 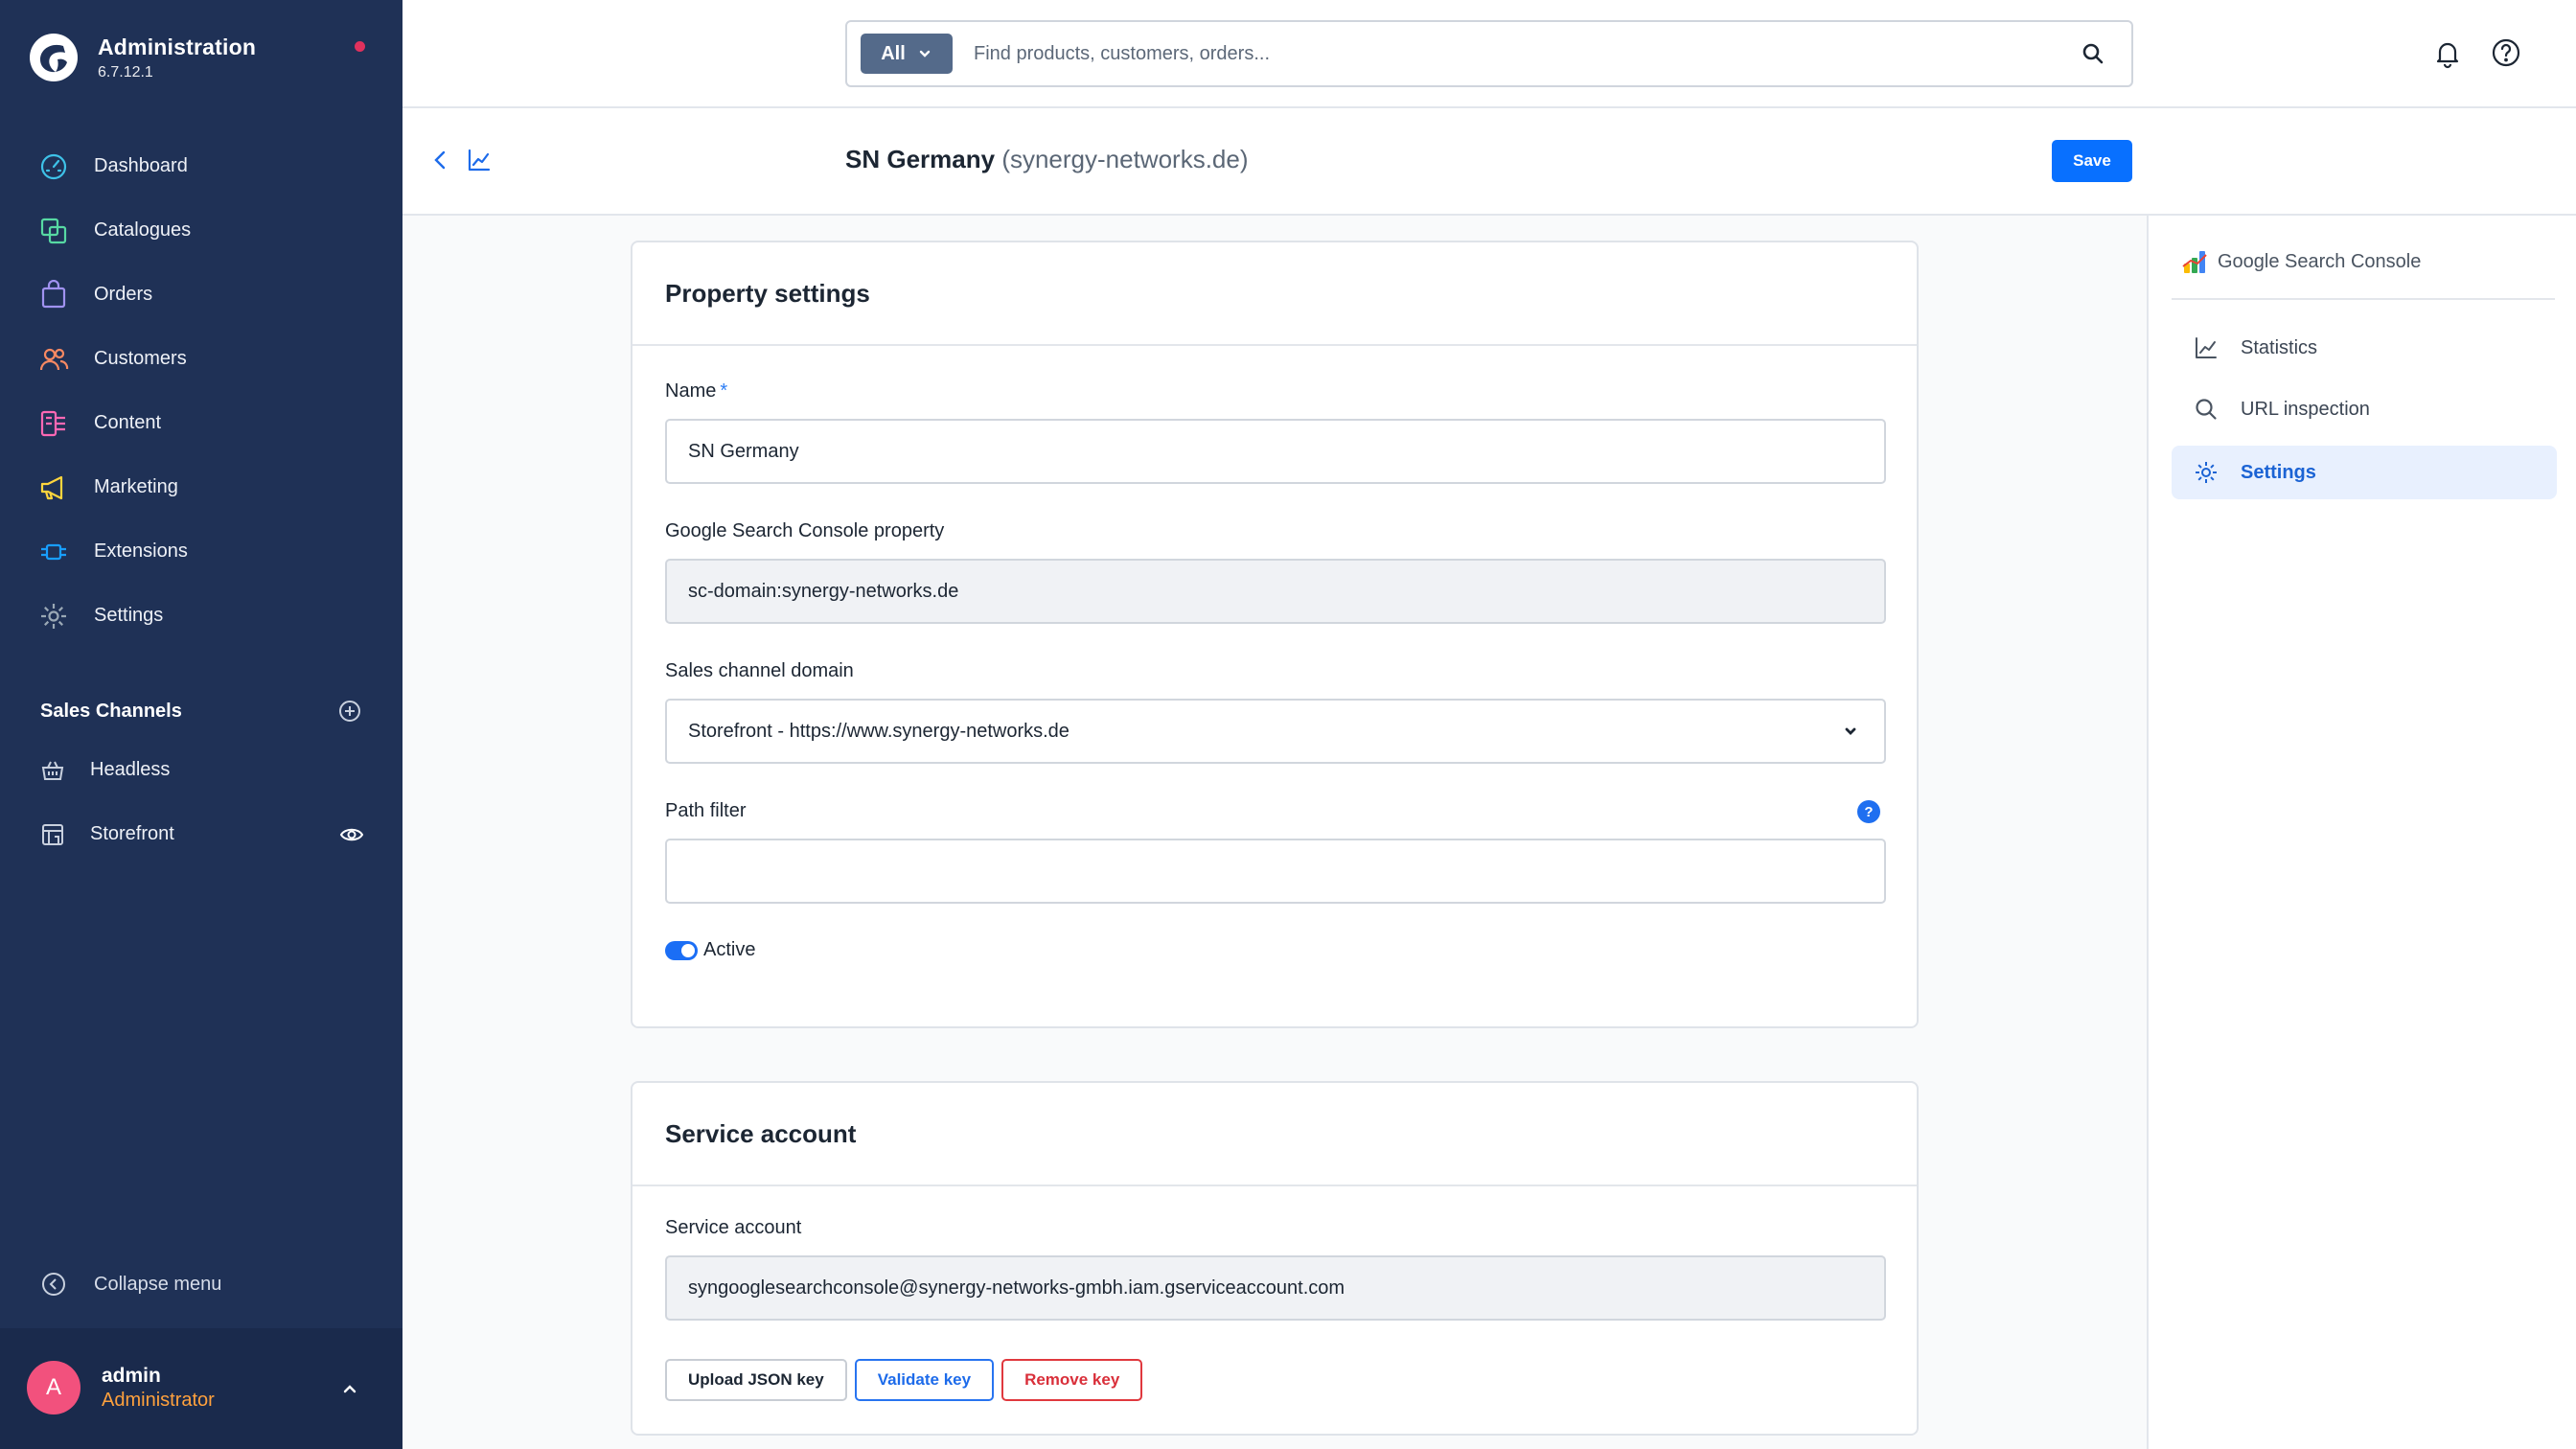 I want to click on path-filter-label: Path filter, so click(x=706, y=810).